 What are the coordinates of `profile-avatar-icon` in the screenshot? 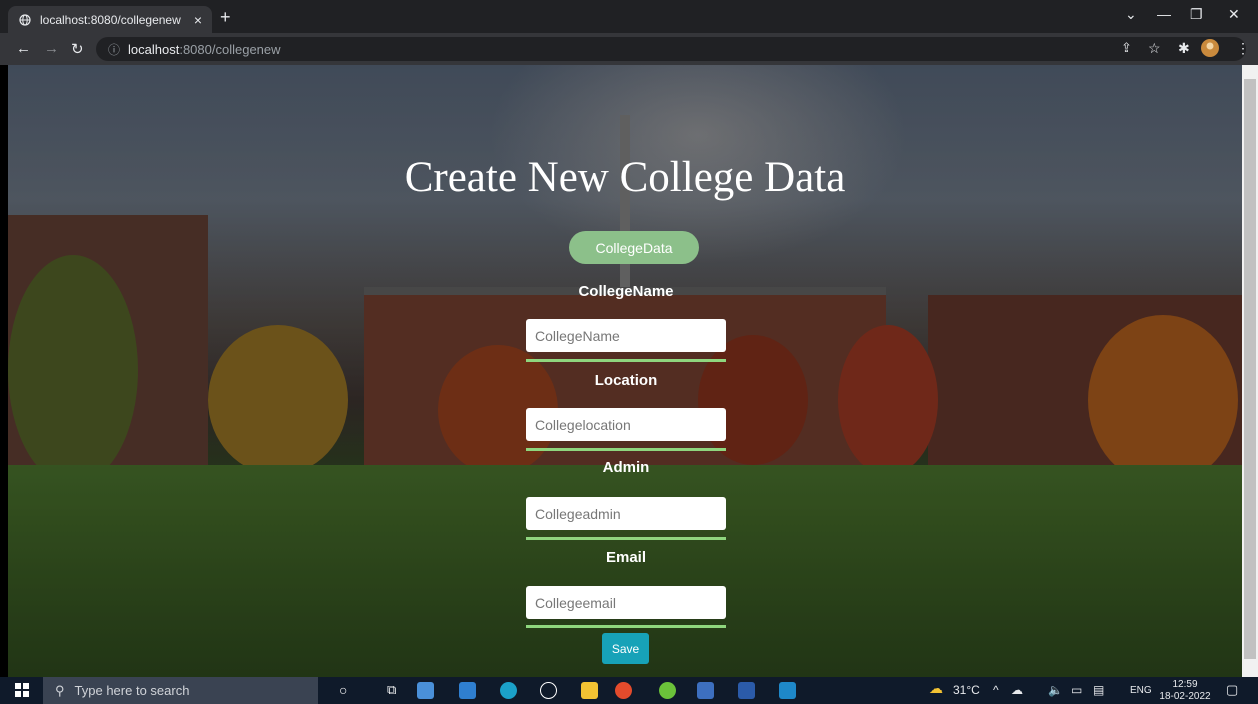 It's located at (1210, 49).